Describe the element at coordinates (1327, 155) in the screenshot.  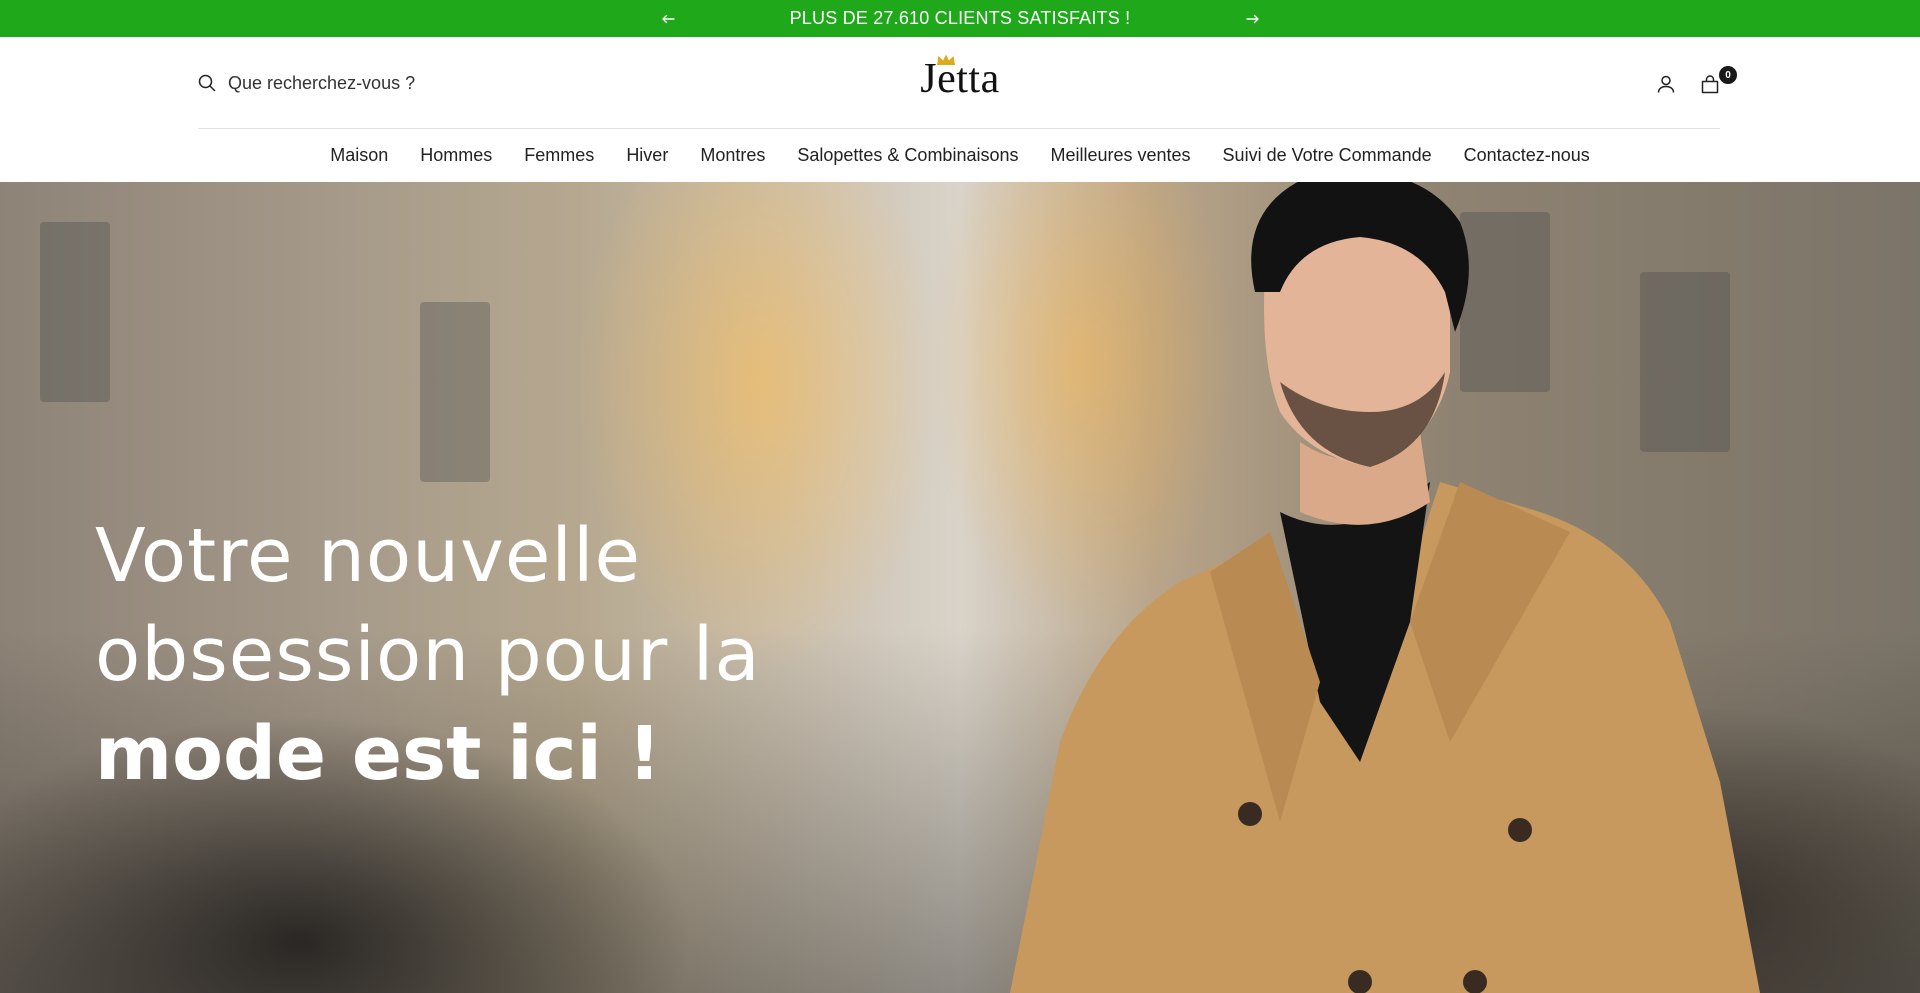
I see `nav-item-suivi-commande: Suivi de Votre Commande` at that location.